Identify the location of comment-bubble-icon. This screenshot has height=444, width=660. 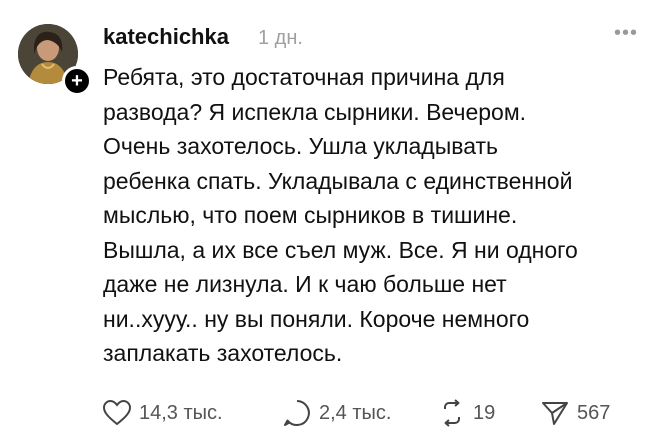
(297, 413).